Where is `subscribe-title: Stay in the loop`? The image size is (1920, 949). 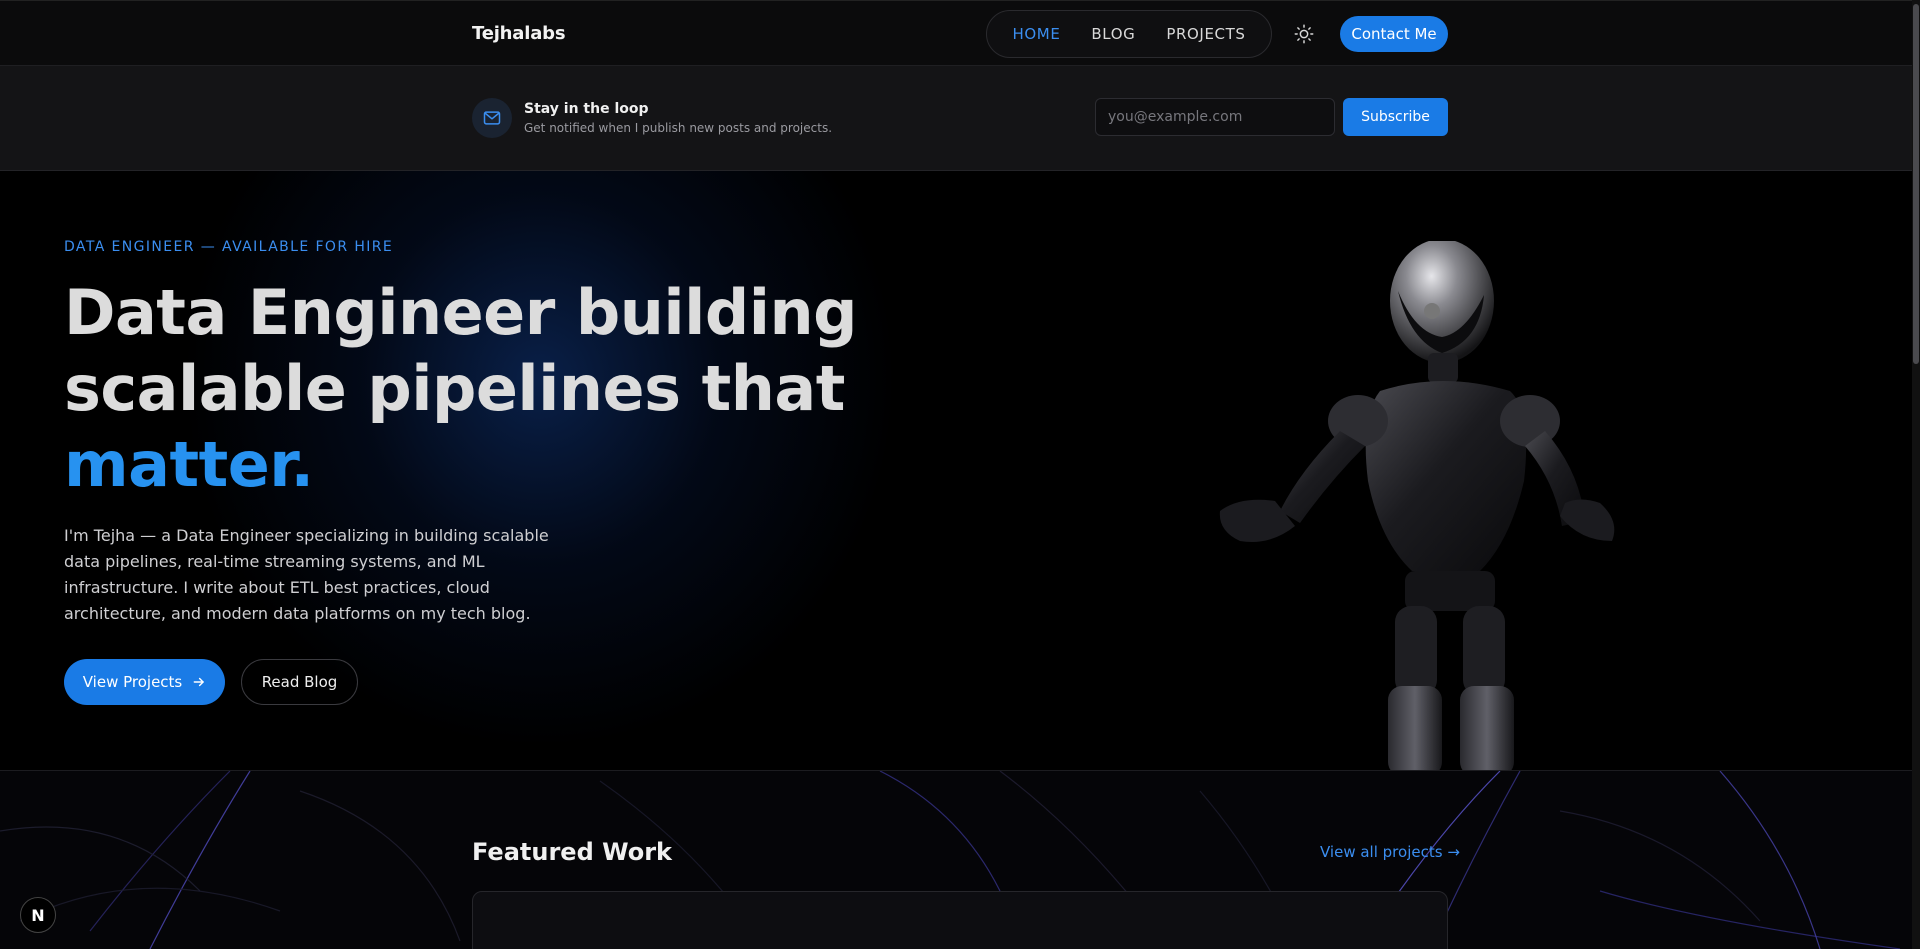 subscribe-title: Stay in the loop is located at coordinates (586, 109).